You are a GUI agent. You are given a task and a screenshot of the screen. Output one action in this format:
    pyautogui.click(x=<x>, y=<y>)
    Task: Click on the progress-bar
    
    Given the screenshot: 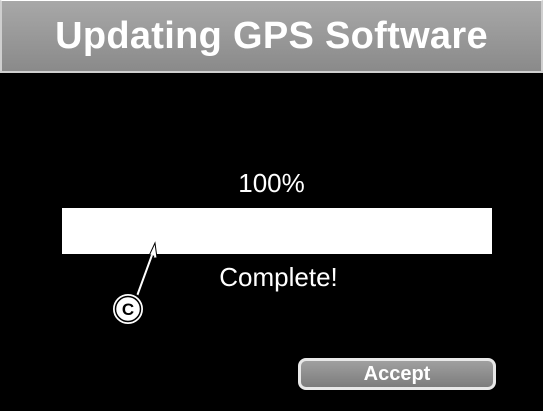 What is the action you would take?
    pyautogui.click(x=277, y=231)
    